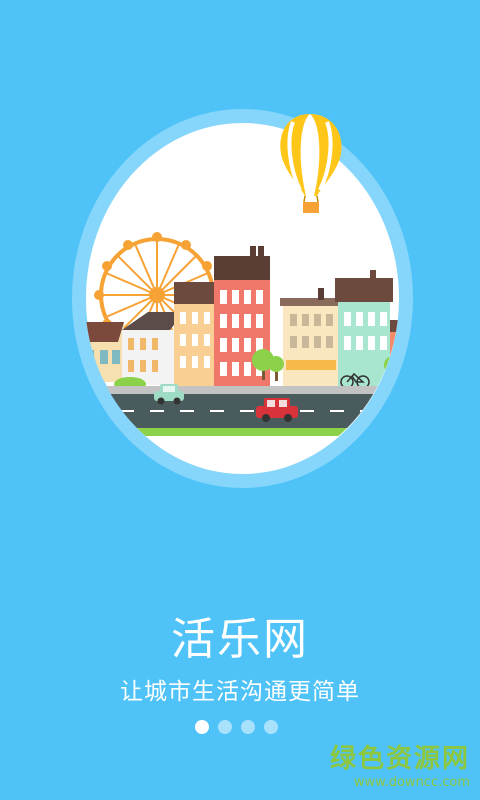  Describe the element at coordinates (400, 759) in the screenshot. I see `watermark-brand: 绿色资源网` at that location.